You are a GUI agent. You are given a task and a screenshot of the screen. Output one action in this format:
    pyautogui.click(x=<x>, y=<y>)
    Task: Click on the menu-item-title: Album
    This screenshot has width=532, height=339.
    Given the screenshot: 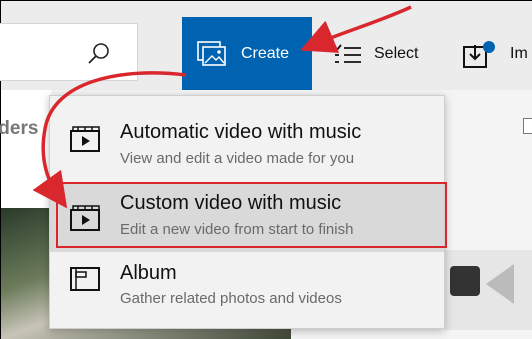 What is the action you would take?
    pyautogui.click(x=148, y=273)
    